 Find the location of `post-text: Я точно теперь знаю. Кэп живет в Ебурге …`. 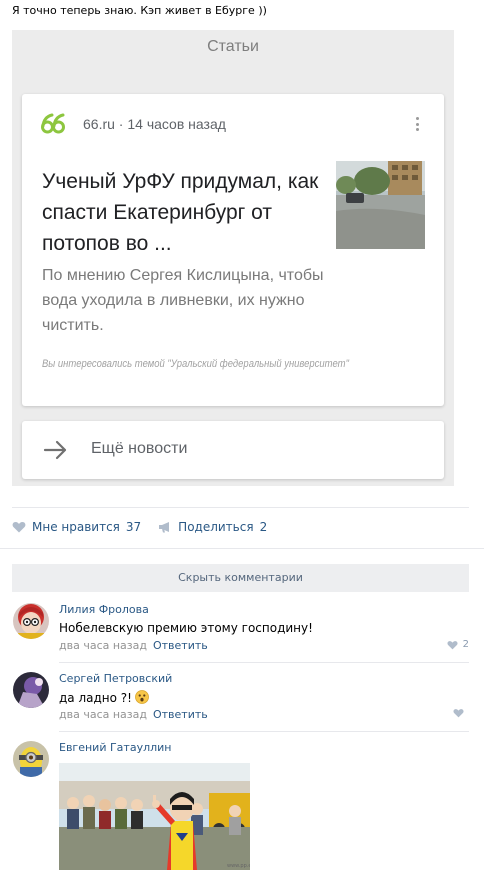

post-text: Я точно теперь знаю. Кэп живет в Ебурге … is located at coordinates (139, 10).